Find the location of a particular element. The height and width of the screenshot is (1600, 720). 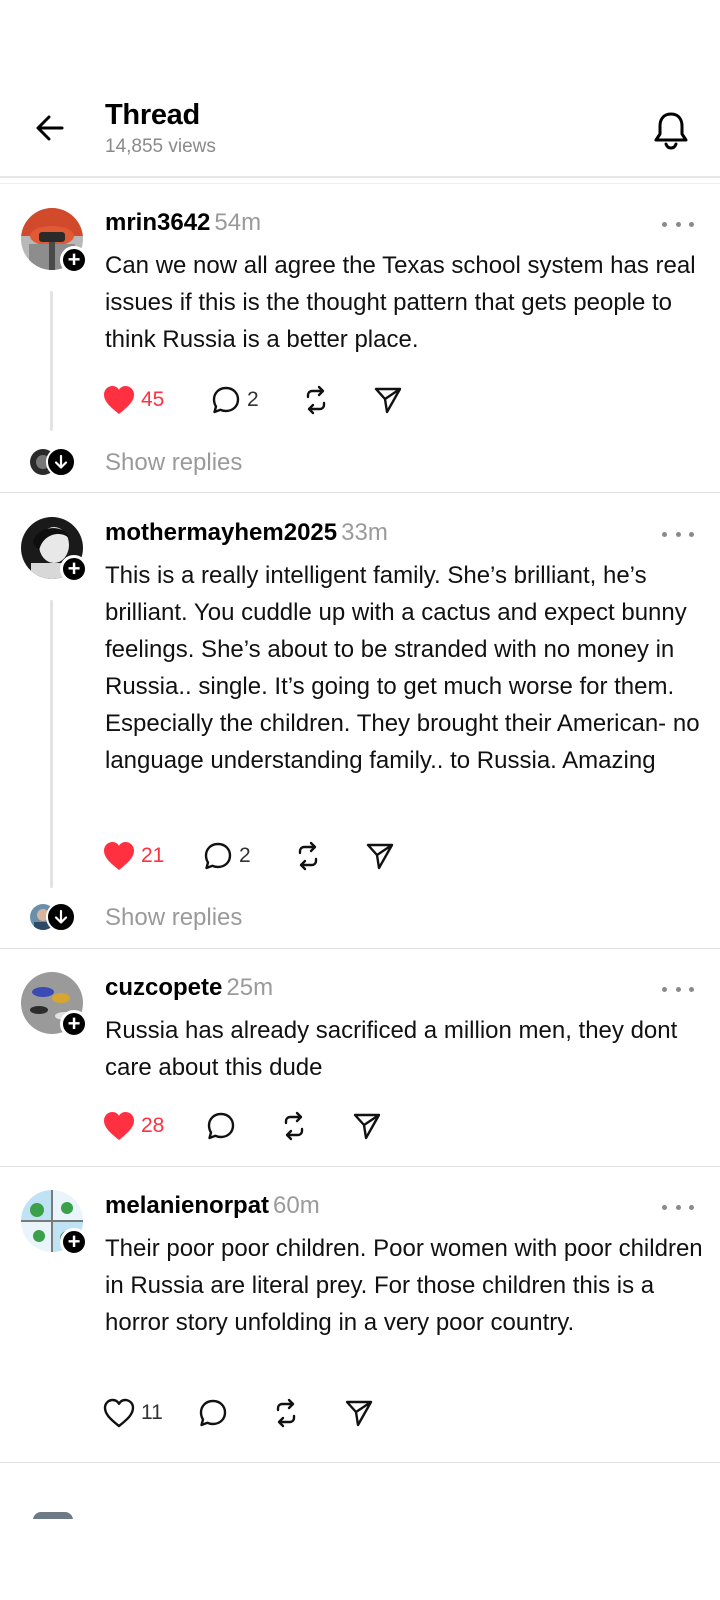

like-button: 11 is located at coordinates (150, 1413).